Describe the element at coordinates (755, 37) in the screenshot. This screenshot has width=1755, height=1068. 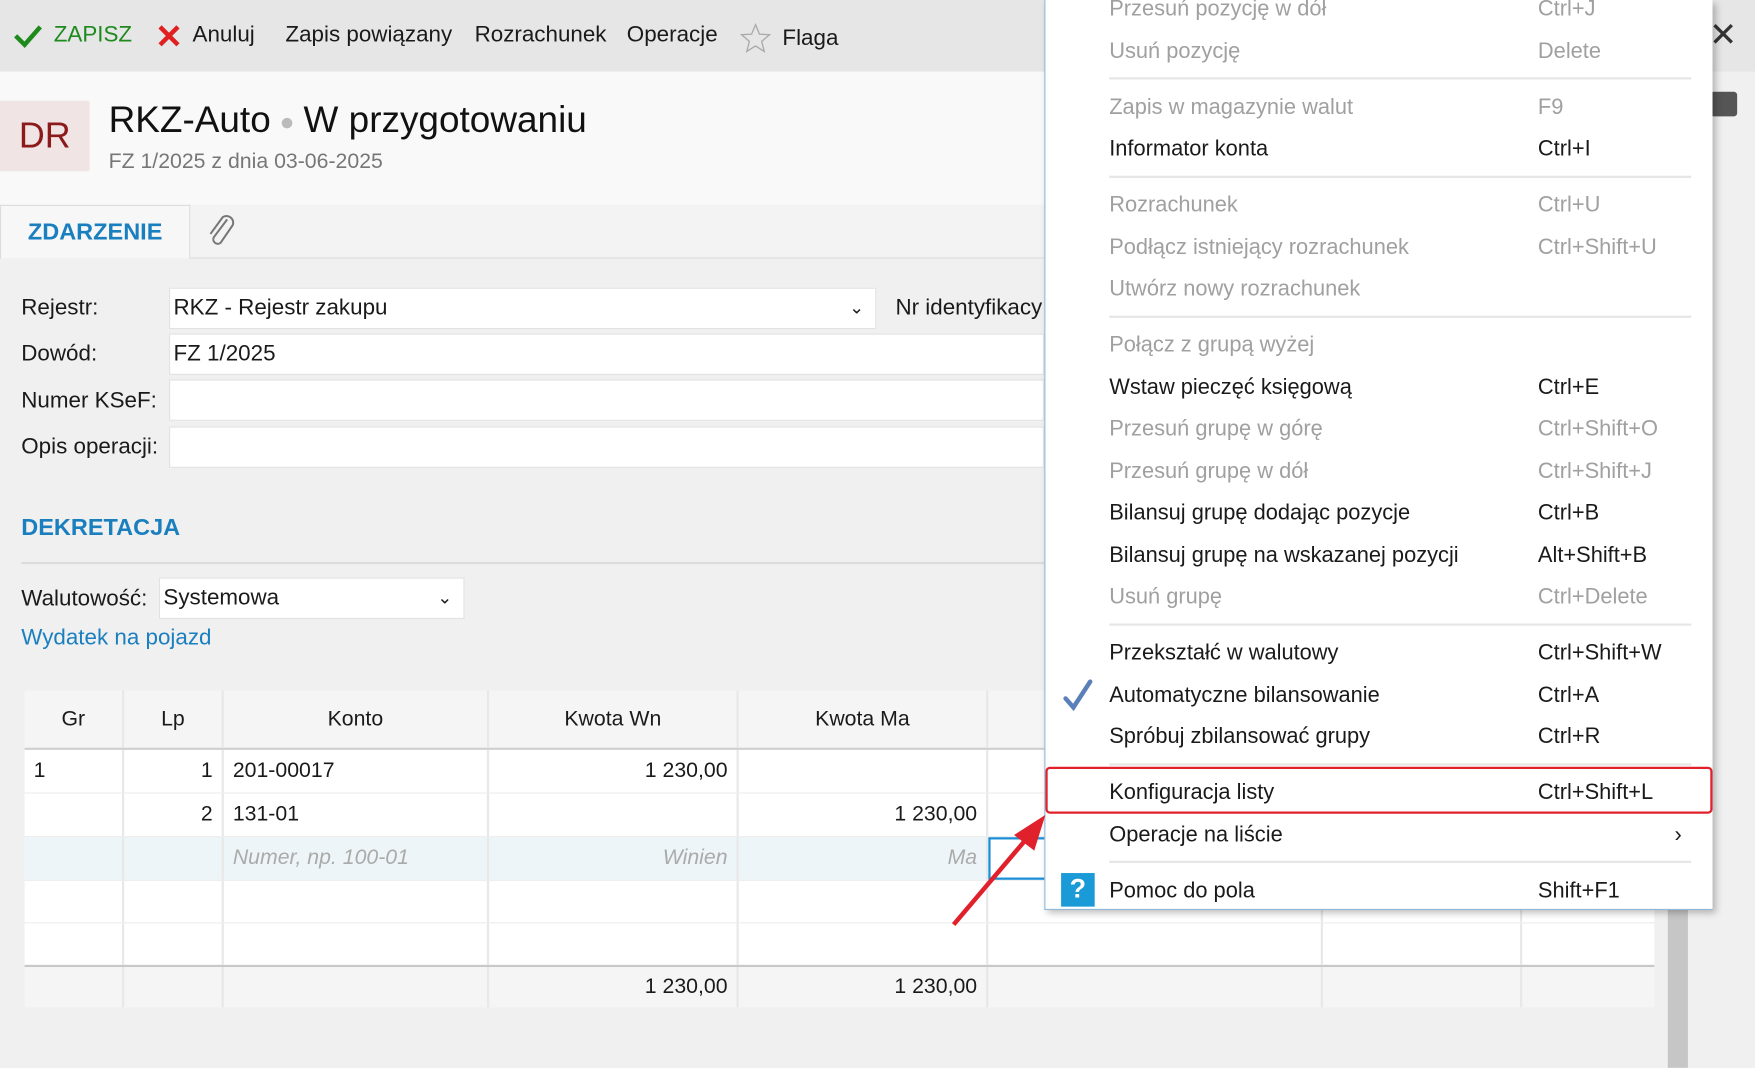
I see `star-icon` at that location.